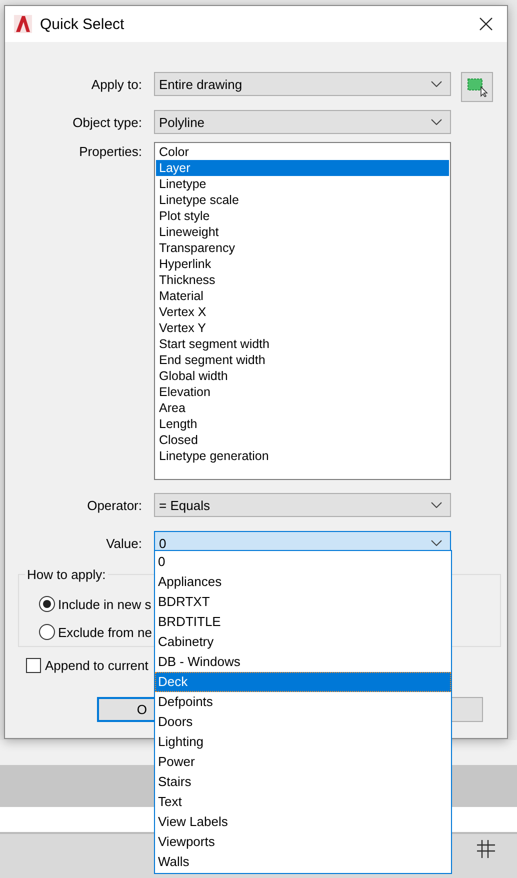 This screenshot has width=517, height=878. Describe the element at coordinates (105, 604) in the screenshot. I see `radio-label: Include in new s` at that location.